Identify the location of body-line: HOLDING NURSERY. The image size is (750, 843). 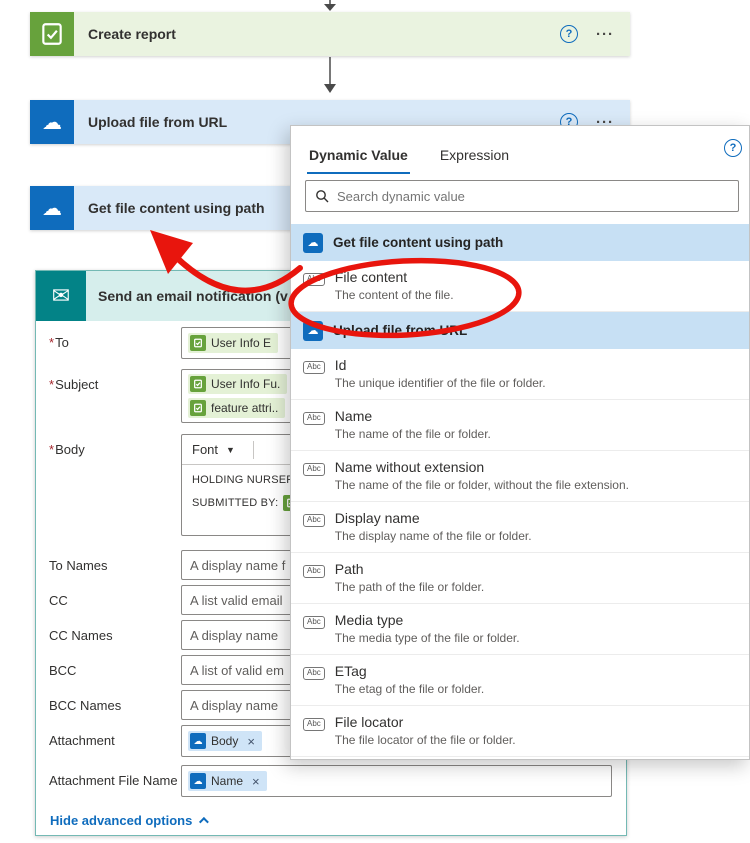
(247, 480).